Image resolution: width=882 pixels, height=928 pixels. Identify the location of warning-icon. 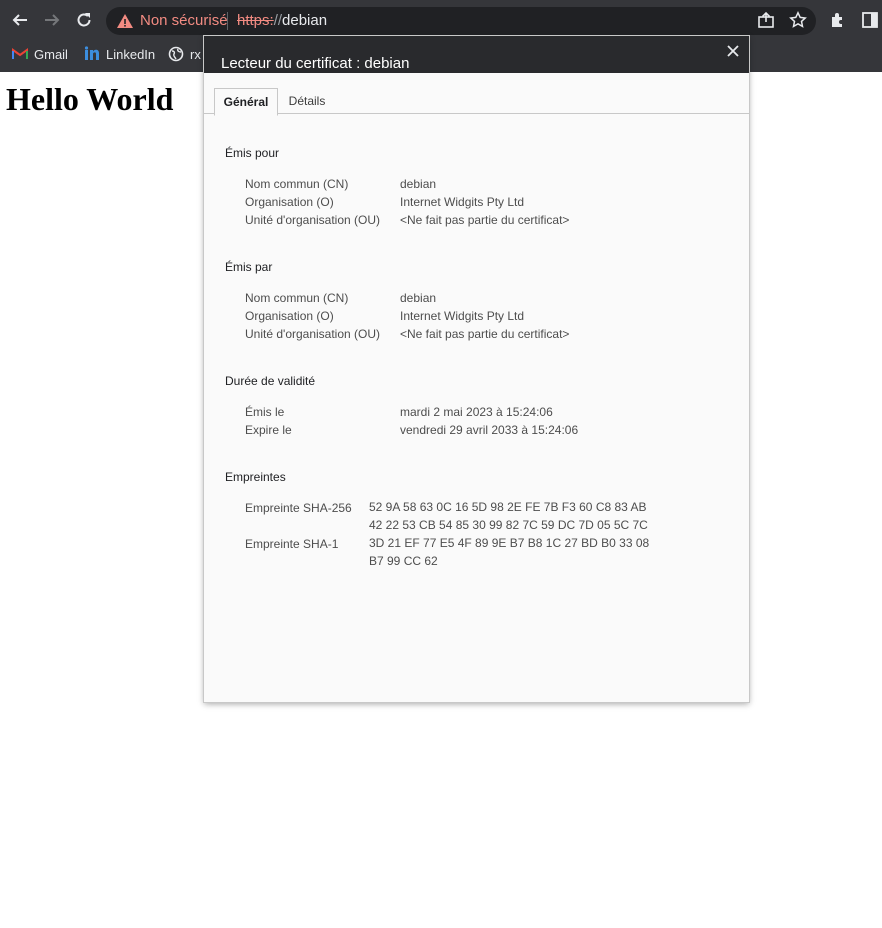
(125, 21).